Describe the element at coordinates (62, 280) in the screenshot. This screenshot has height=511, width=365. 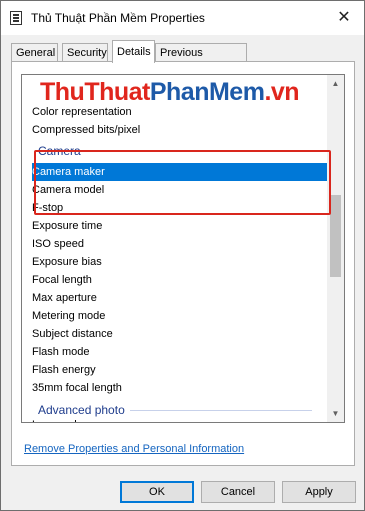
I see `list-item: Focal length` at that location.